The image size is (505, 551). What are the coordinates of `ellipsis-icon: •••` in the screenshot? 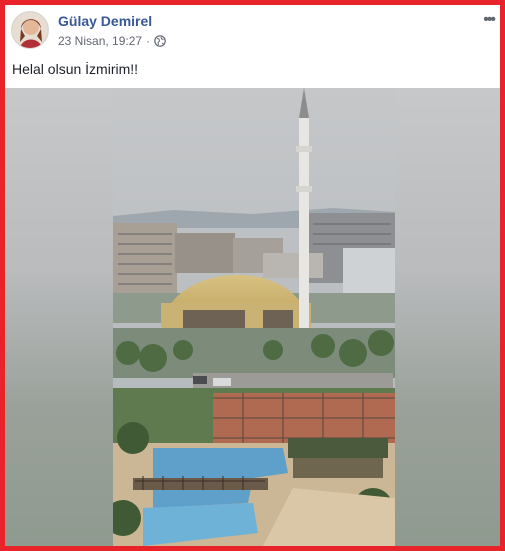 It's located at (489, 20).